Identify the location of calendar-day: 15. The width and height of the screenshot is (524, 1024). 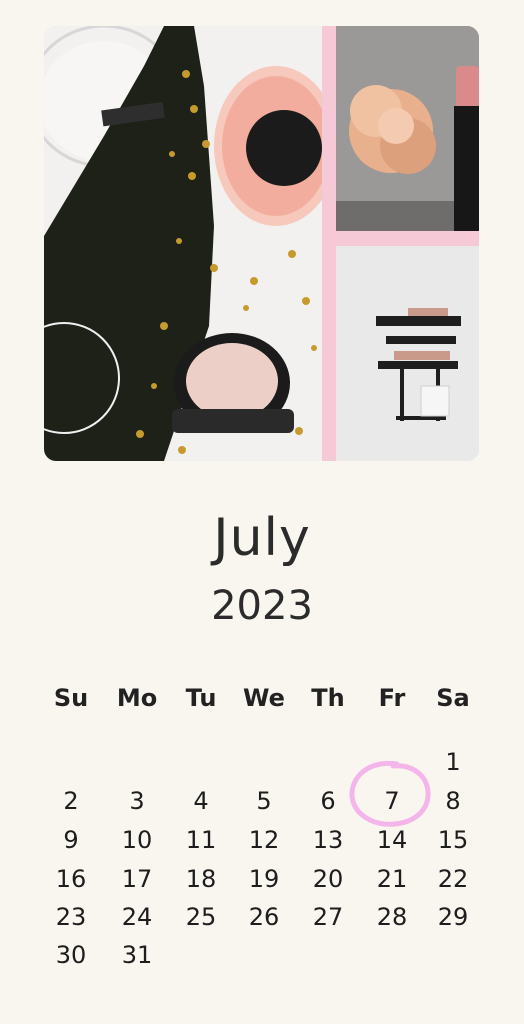
(453, 840).